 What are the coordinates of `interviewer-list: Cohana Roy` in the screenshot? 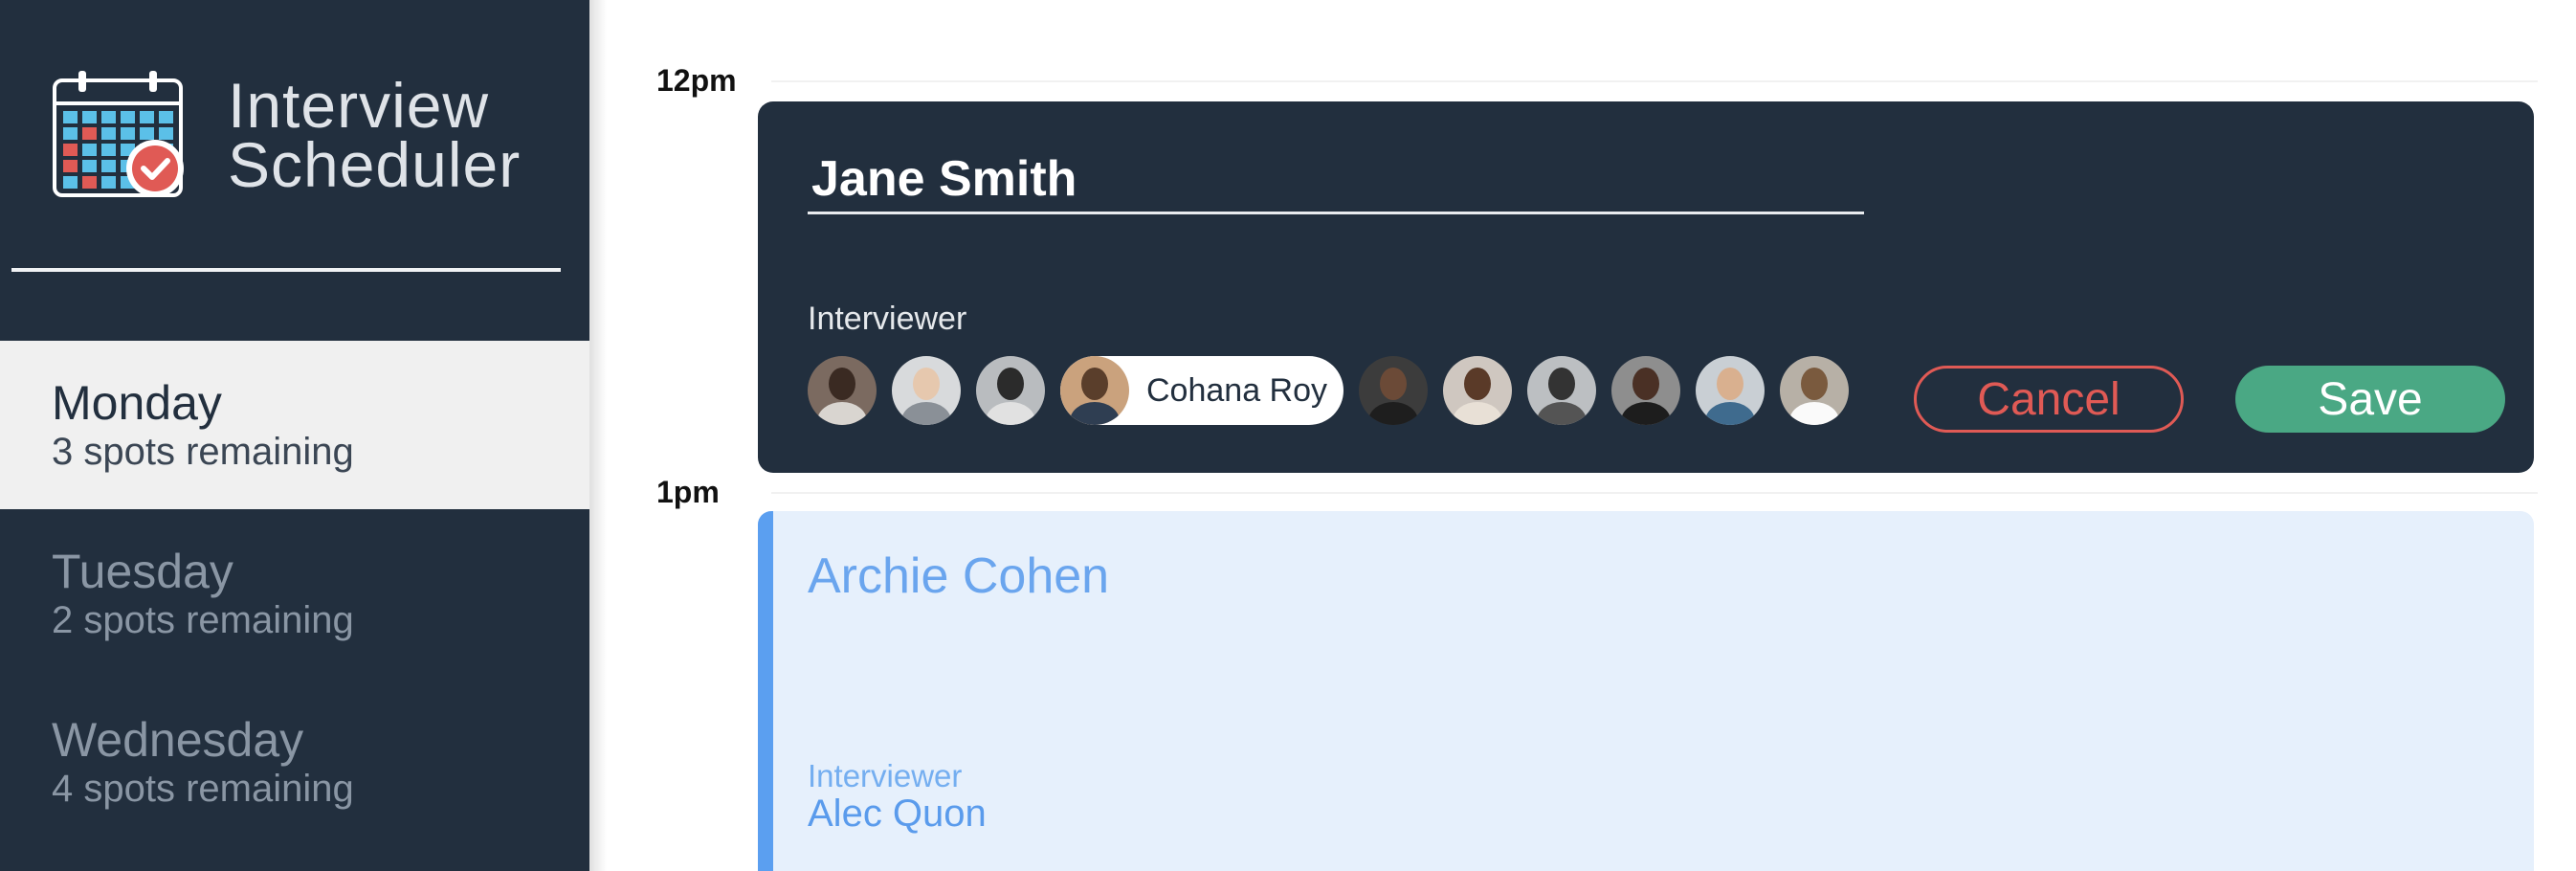 It's located at (1336, 390).